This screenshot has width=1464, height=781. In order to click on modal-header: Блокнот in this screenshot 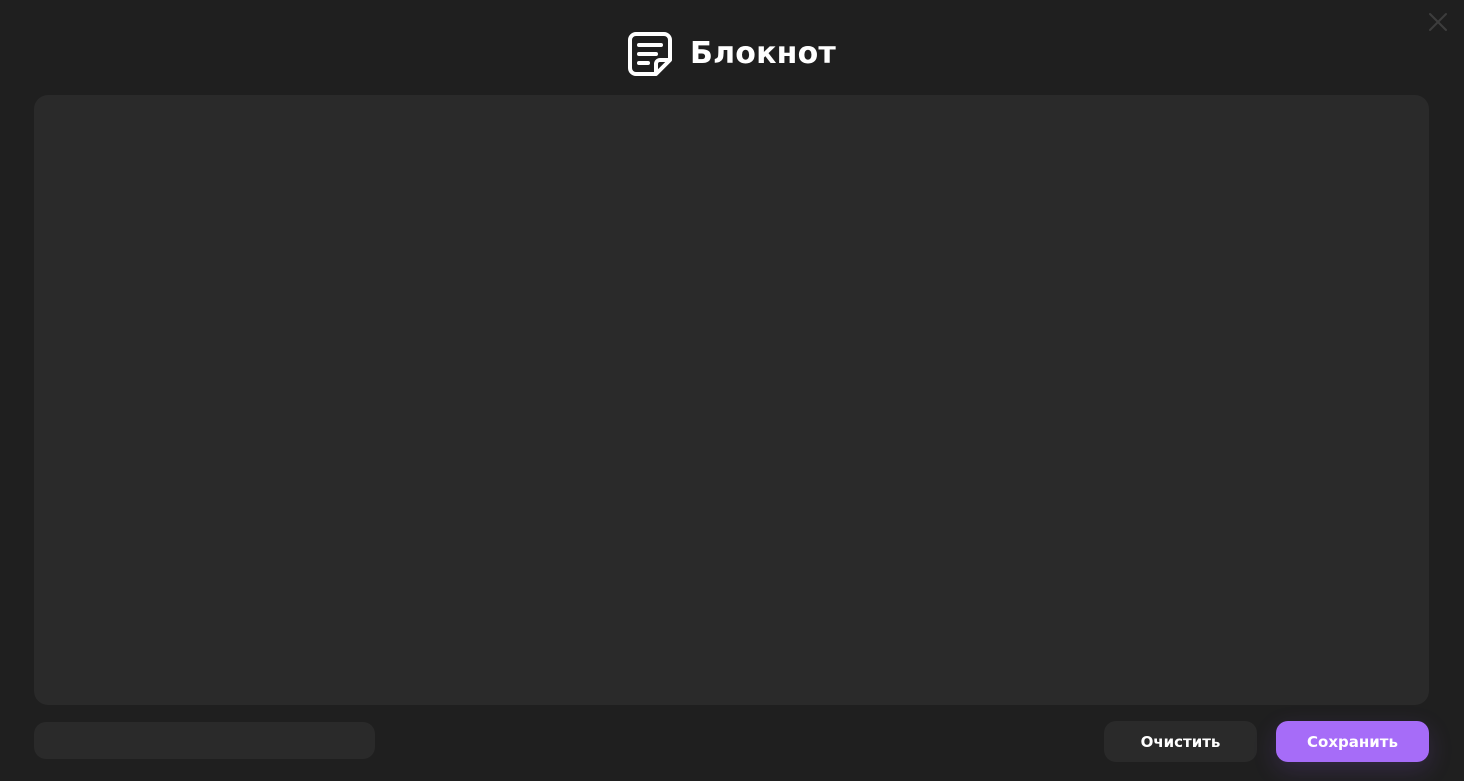, I will do `click(732, 54)`.